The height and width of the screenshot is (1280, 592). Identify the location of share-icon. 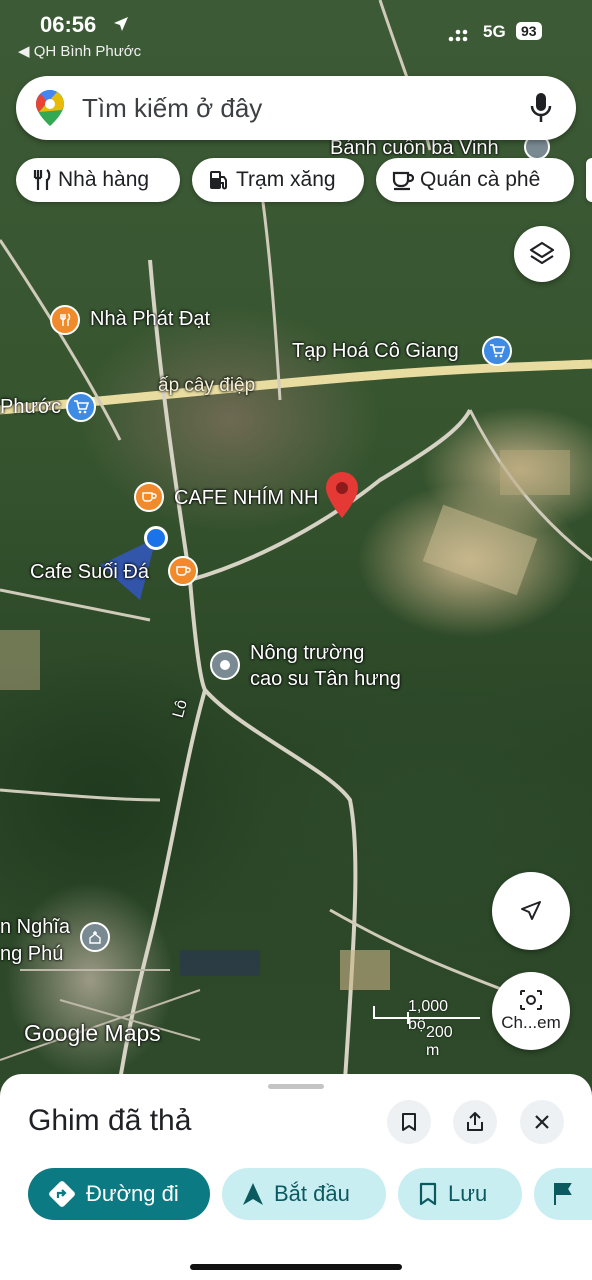
(475, 1121).